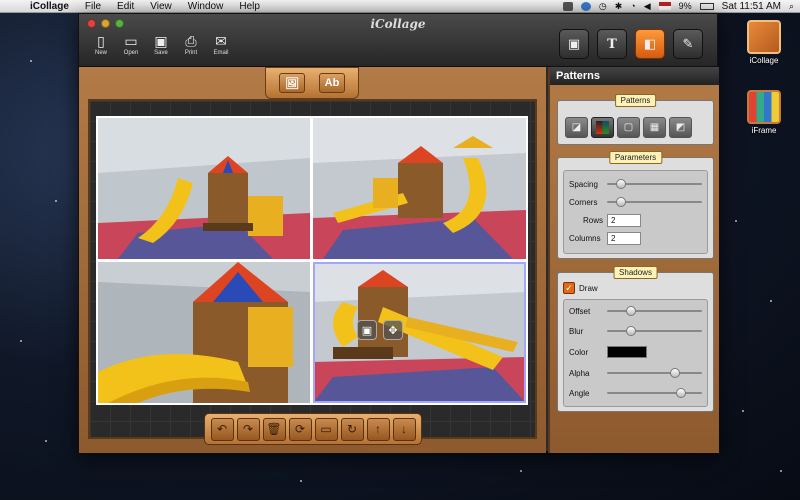 This screenshot has width=800, height=500. I want to click on save-button: ▣ Save, so click(161, 44).